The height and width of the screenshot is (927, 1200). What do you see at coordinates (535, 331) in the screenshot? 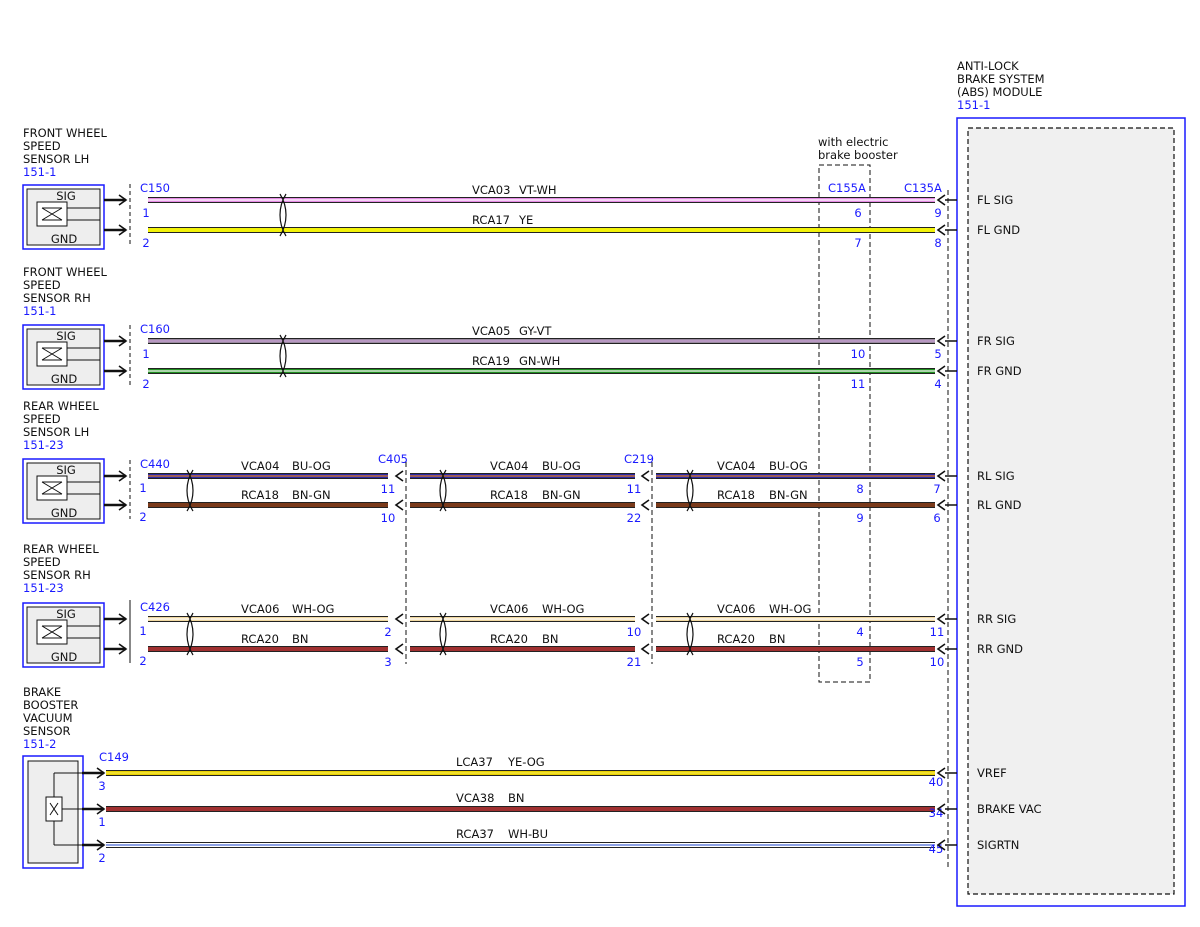
I see `sensor-2-wire-vca05-color-code: GY-VT` at bounding box center [535, 331].